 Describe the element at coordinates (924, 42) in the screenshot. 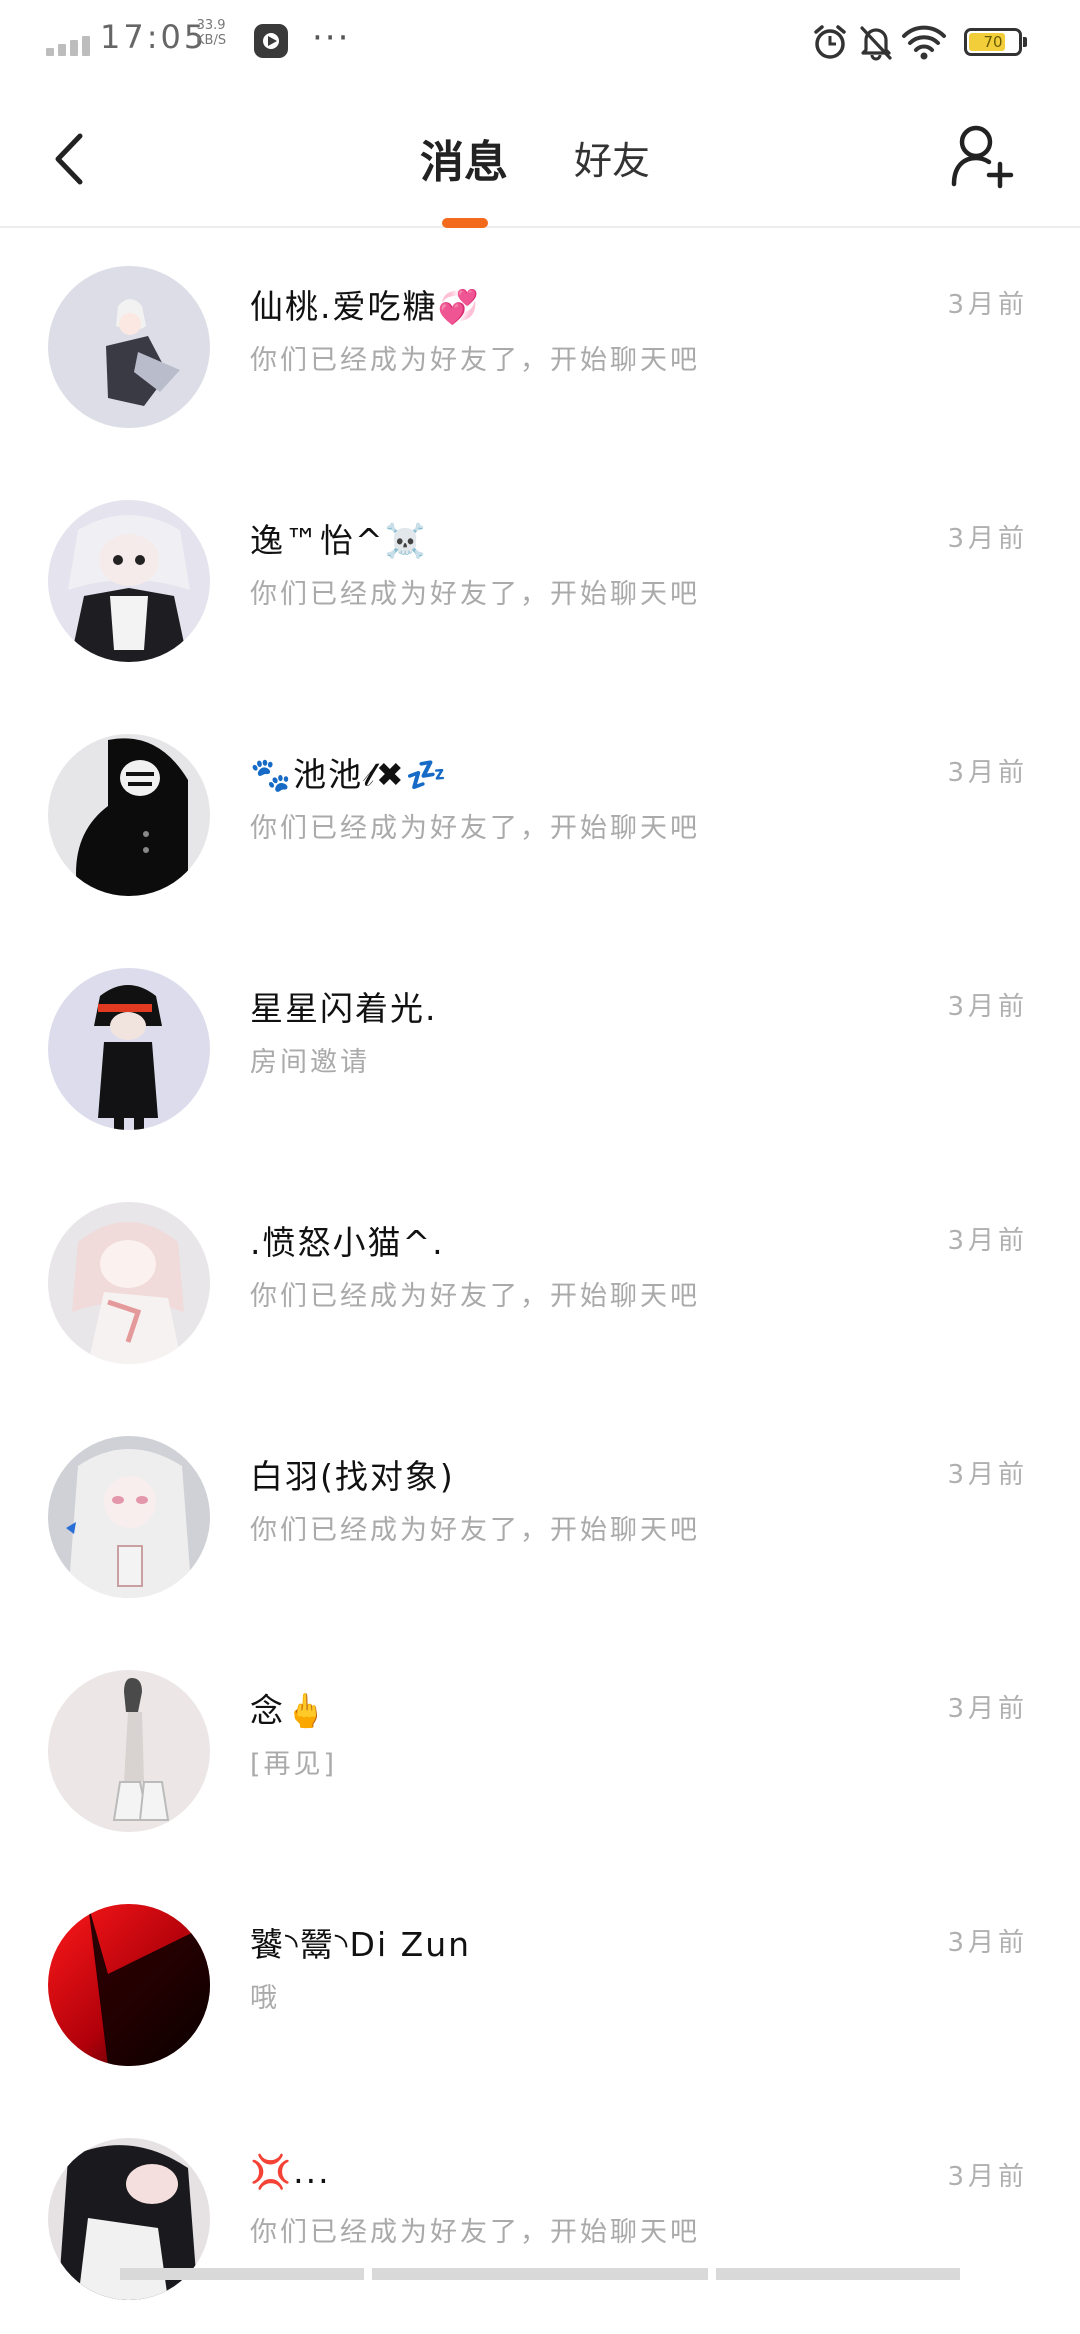

I see `wifi-icon` at that location.